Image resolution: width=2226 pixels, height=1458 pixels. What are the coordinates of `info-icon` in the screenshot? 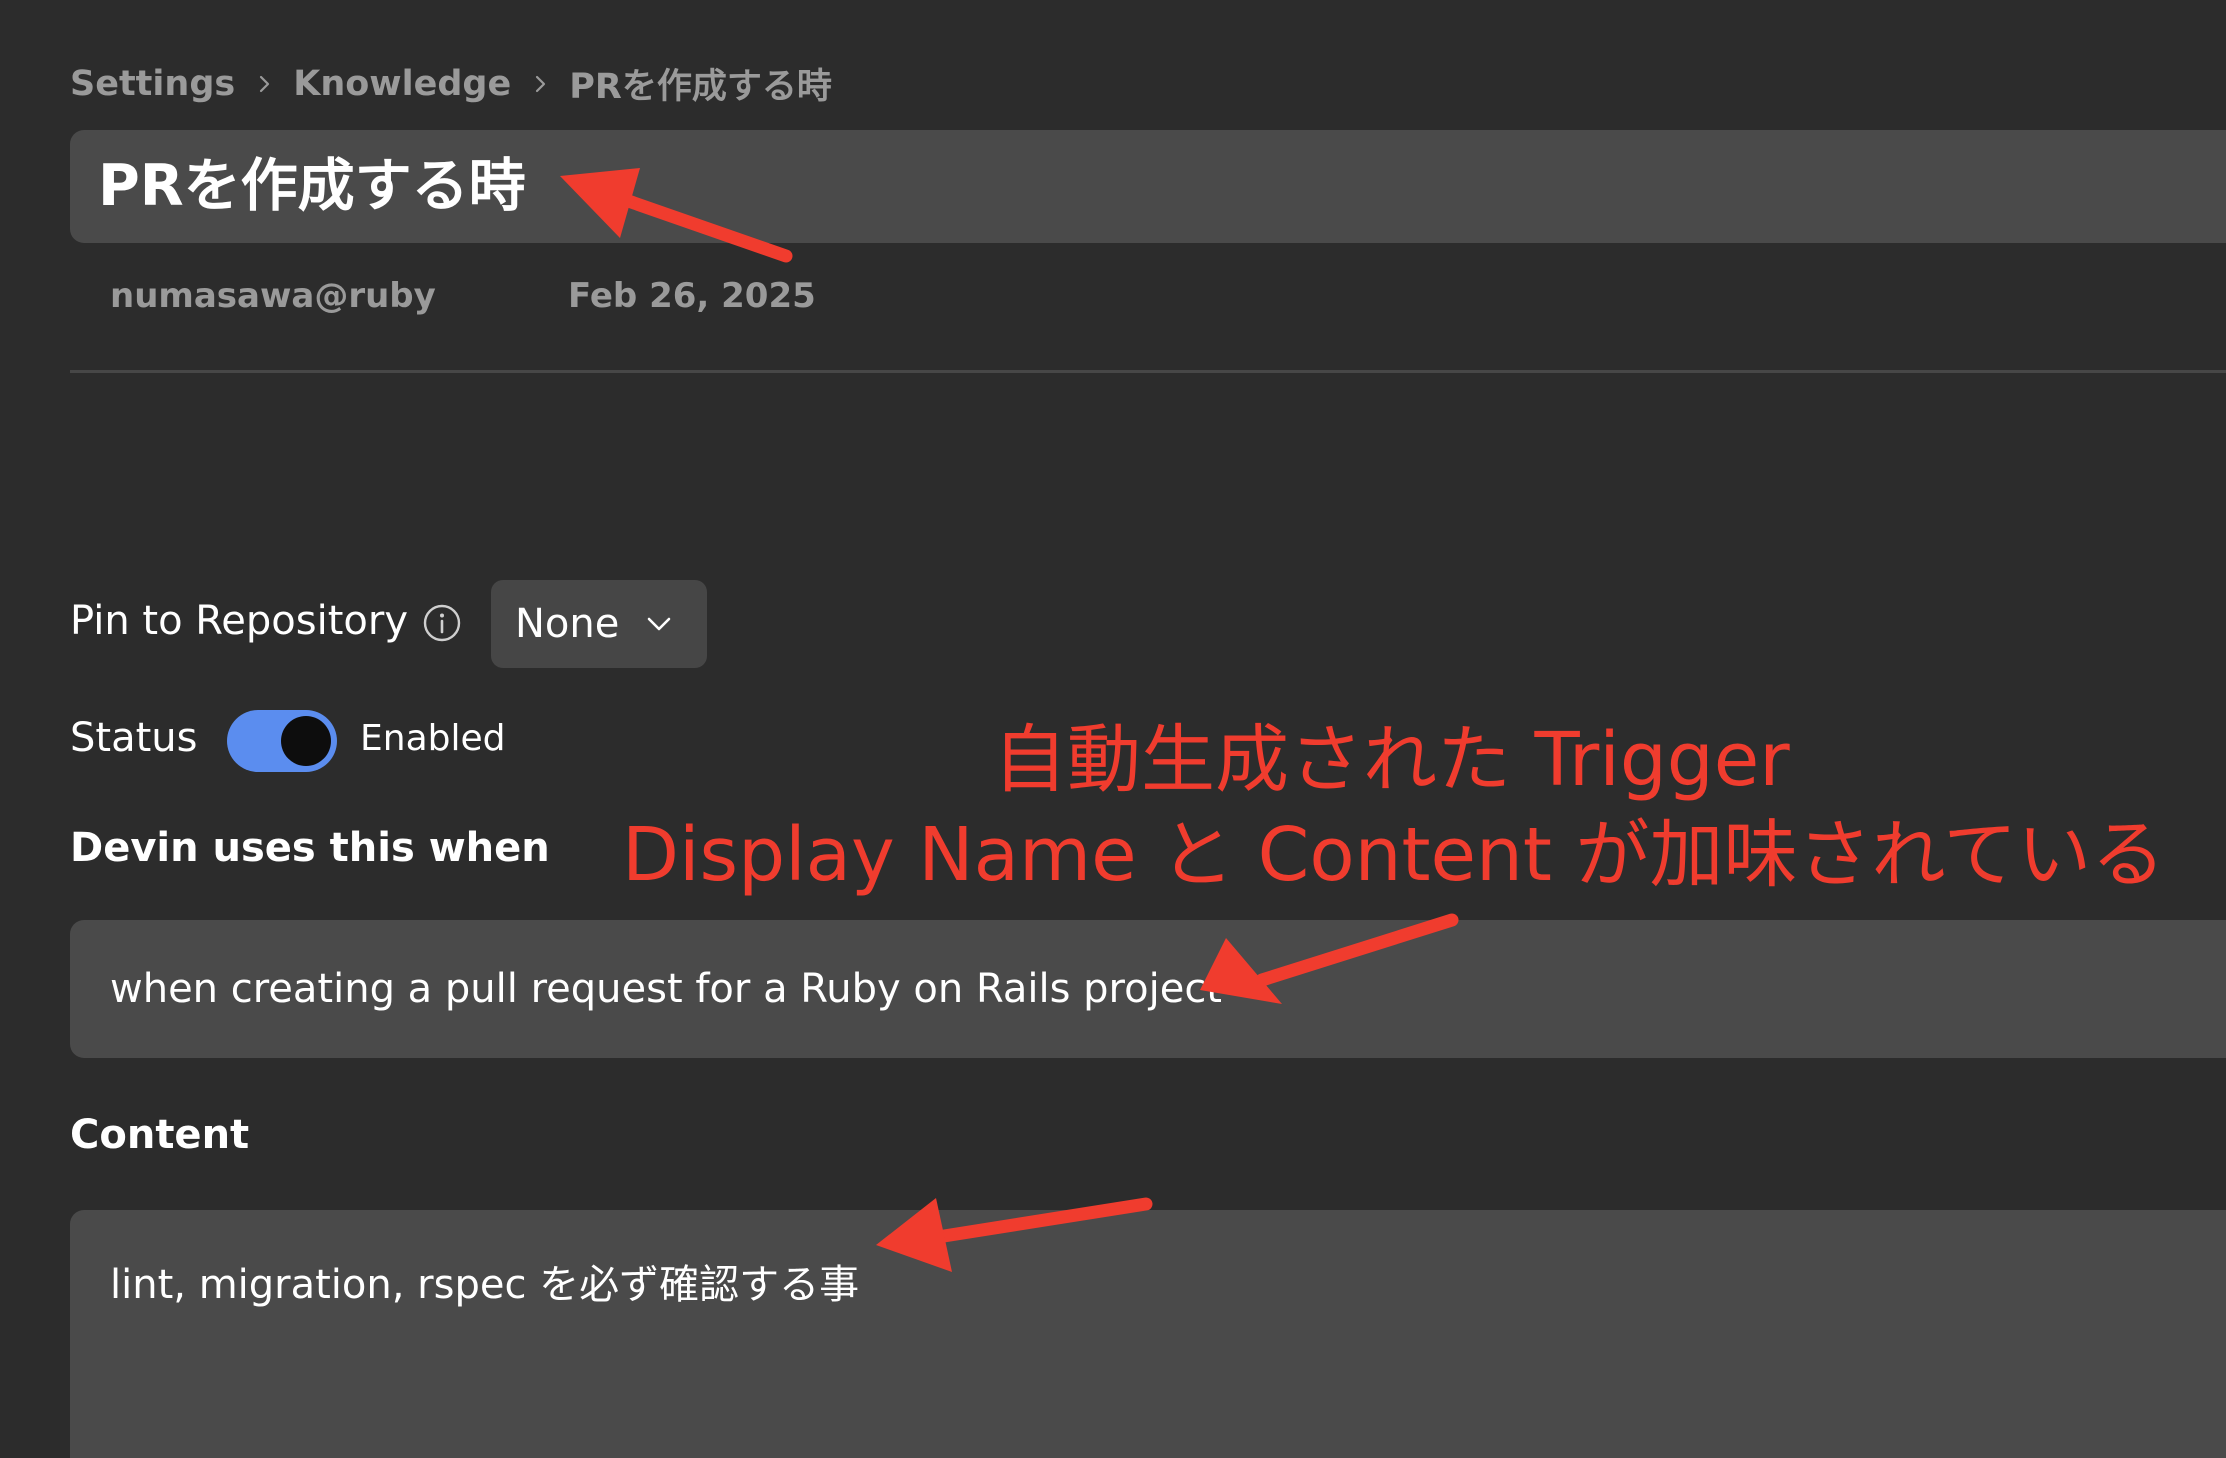 It's located at (442, 623).